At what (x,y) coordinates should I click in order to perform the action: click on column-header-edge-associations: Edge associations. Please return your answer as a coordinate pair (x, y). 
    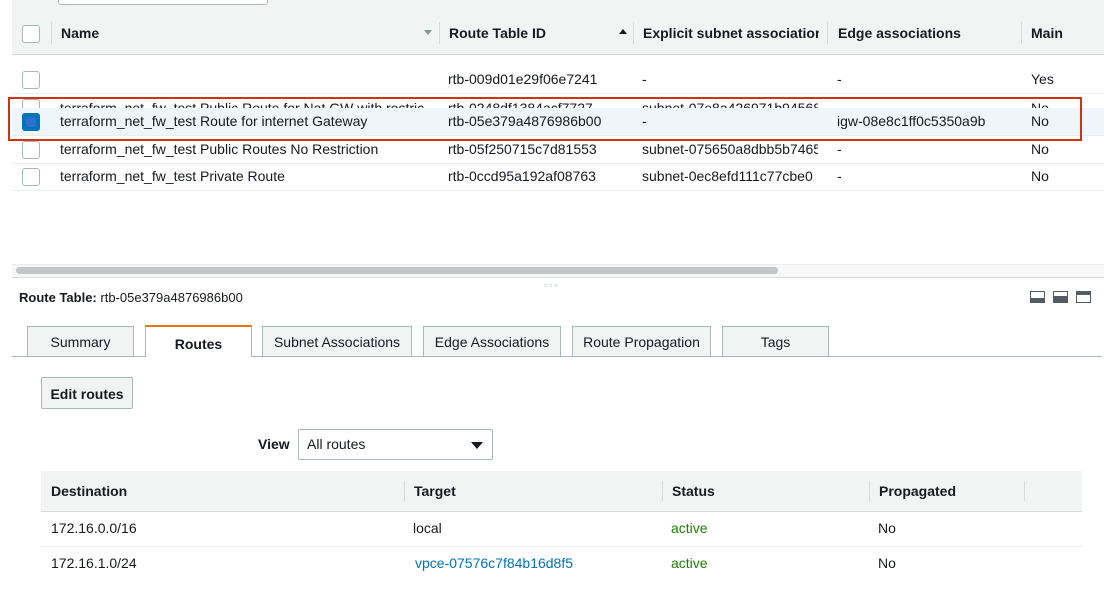
    Looking at the image, I should click on (899, 33).